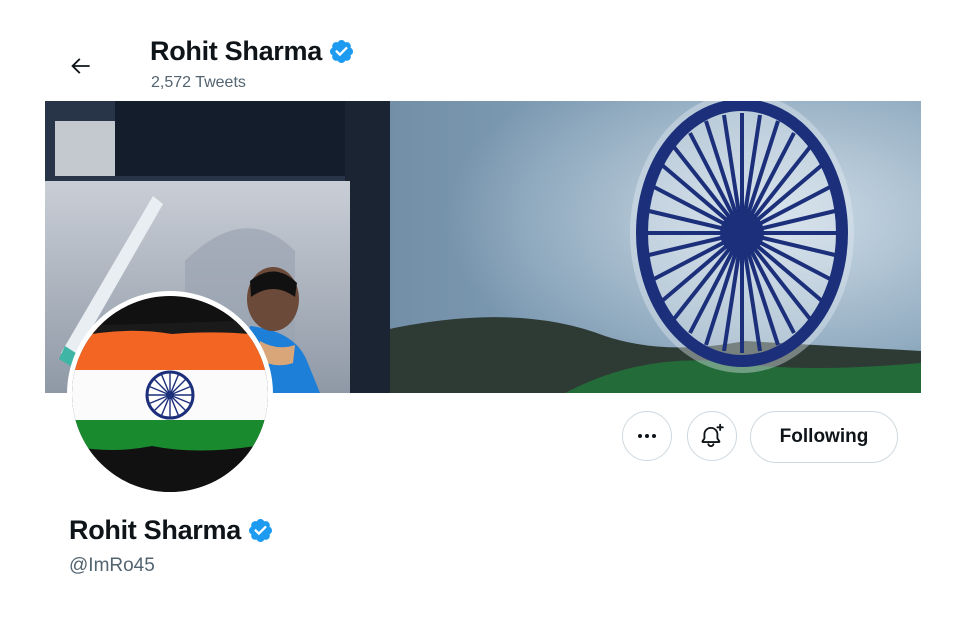 Image resolution: width=964 pixels, height=631 pixels. I want to click on header-title: Rohit Sharma, so click(252, 51).